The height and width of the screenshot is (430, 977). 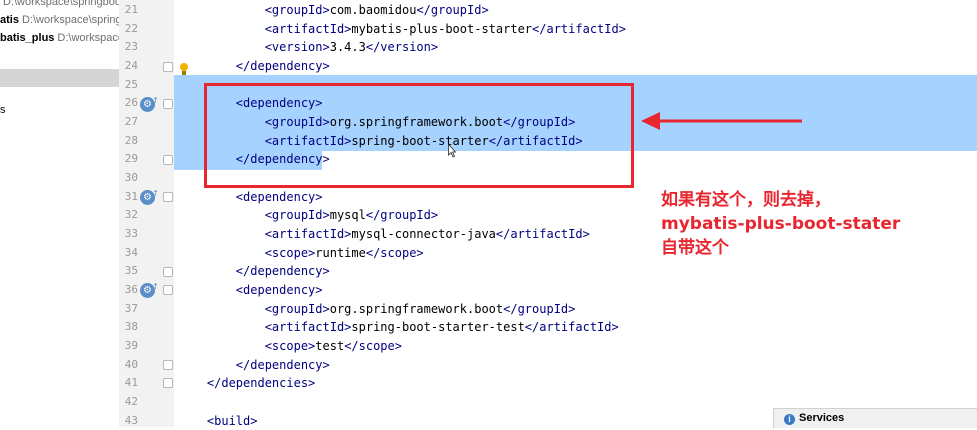 What do you see at coordinates (218, 421) in the screenshot?
I see `code-line: <build>` at bounding box center [218, 421].